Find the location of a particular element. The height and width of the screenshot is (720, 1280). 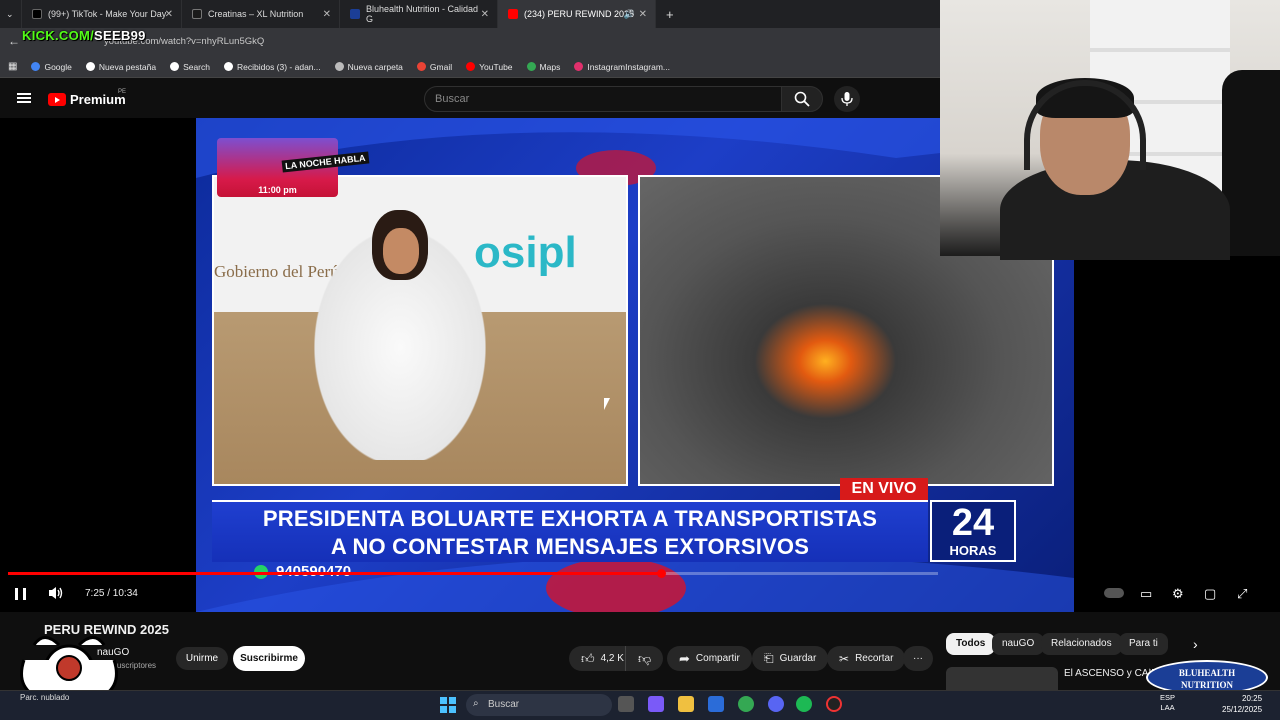

store-icon is located at coordinates (716, 704).